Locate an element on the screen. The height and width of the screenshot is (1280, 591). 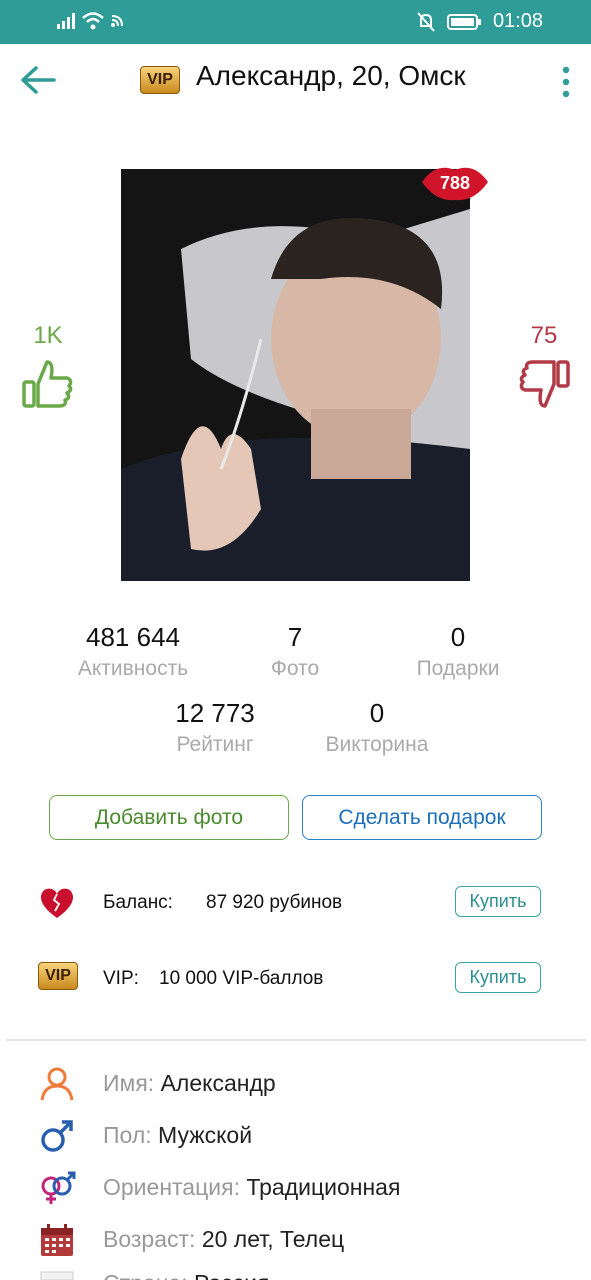
info-orientation: Ориентация: Традиционная is located at coordinates (295, 1188).